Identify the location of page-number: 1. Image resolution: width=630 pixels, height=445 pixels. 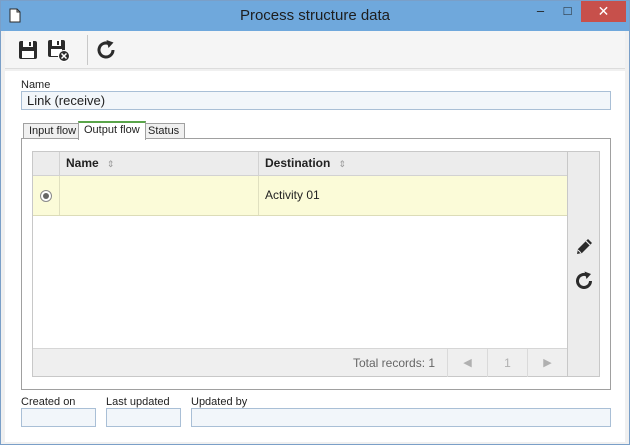
(507, 363).